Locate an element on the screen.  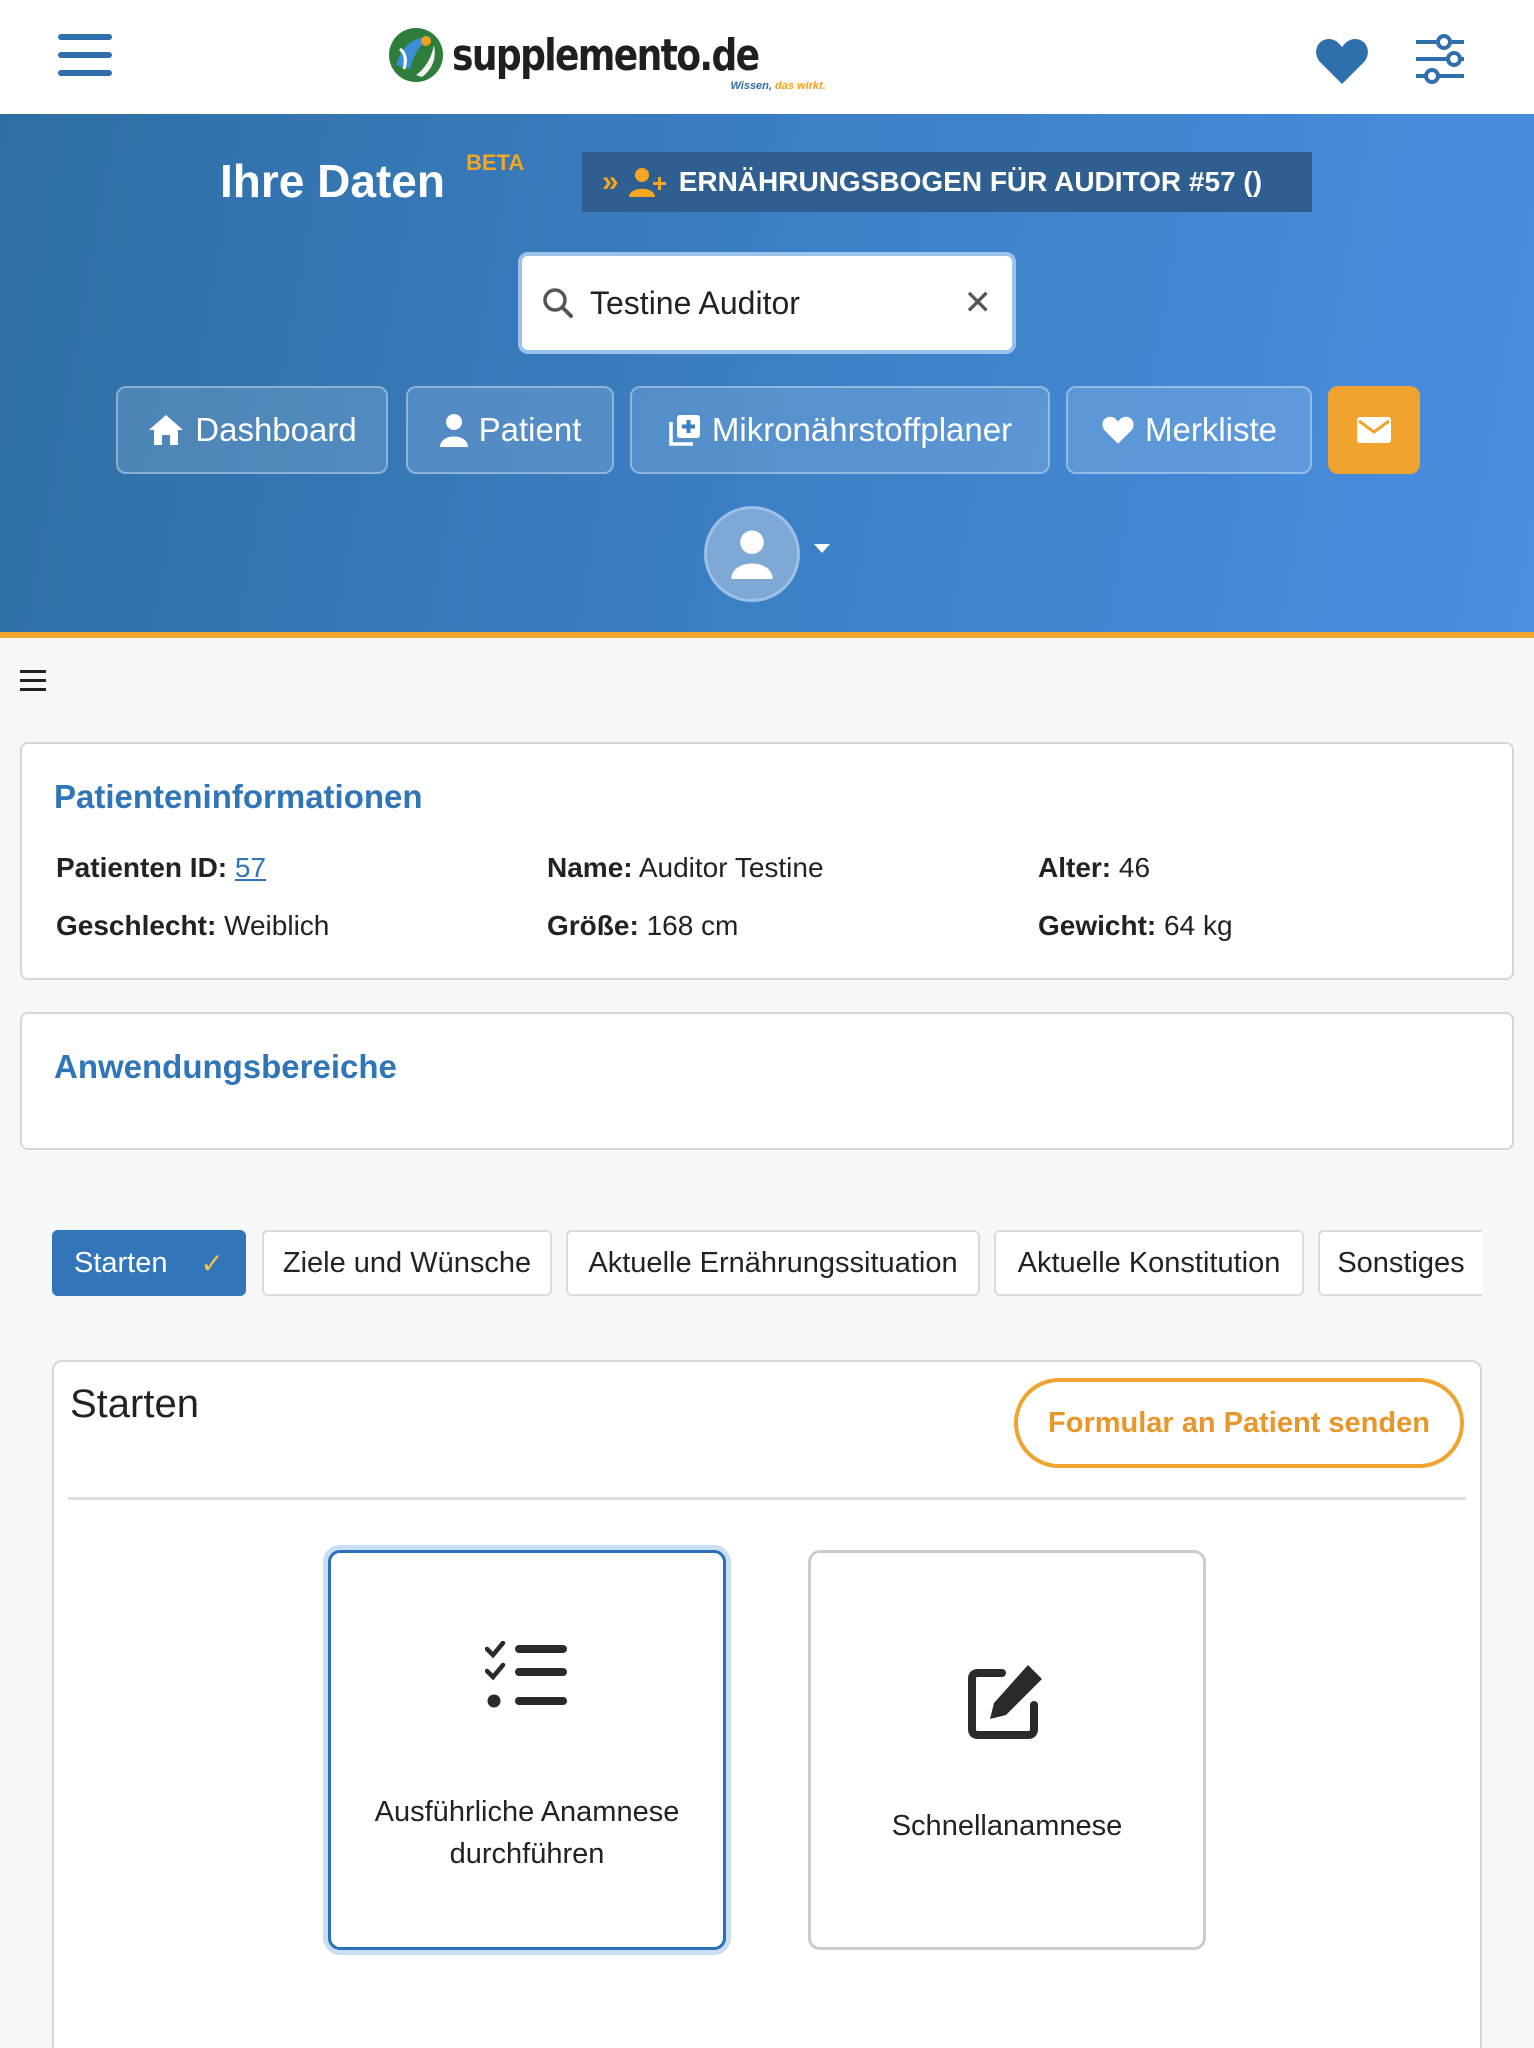
page-title: Ihre Daten is located at coordinates (332, 181).